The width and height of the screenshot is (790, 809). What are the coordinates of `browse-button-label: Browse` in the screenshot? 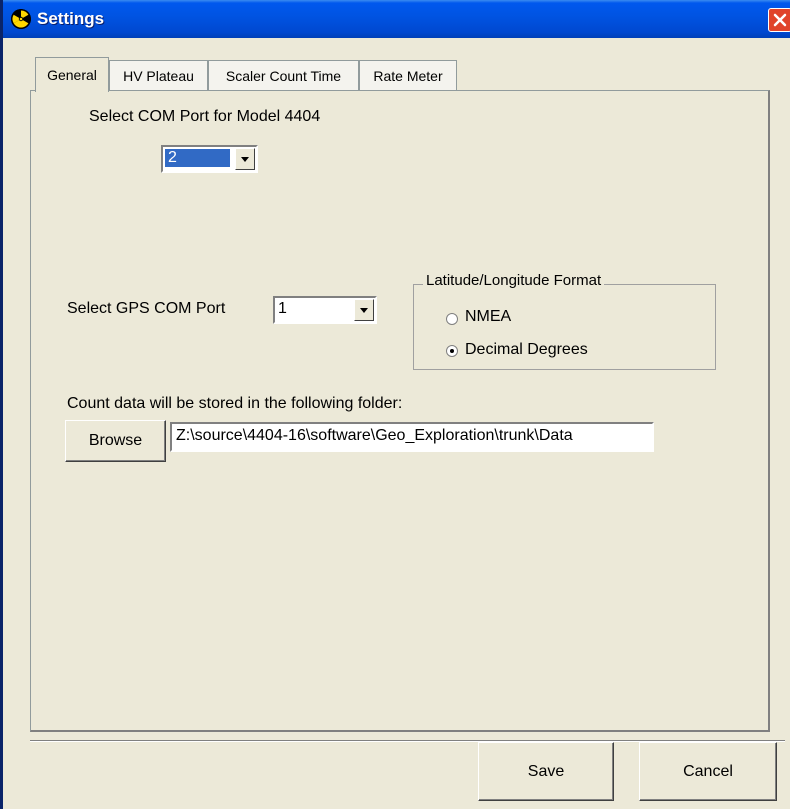 It's located at (115, 440).